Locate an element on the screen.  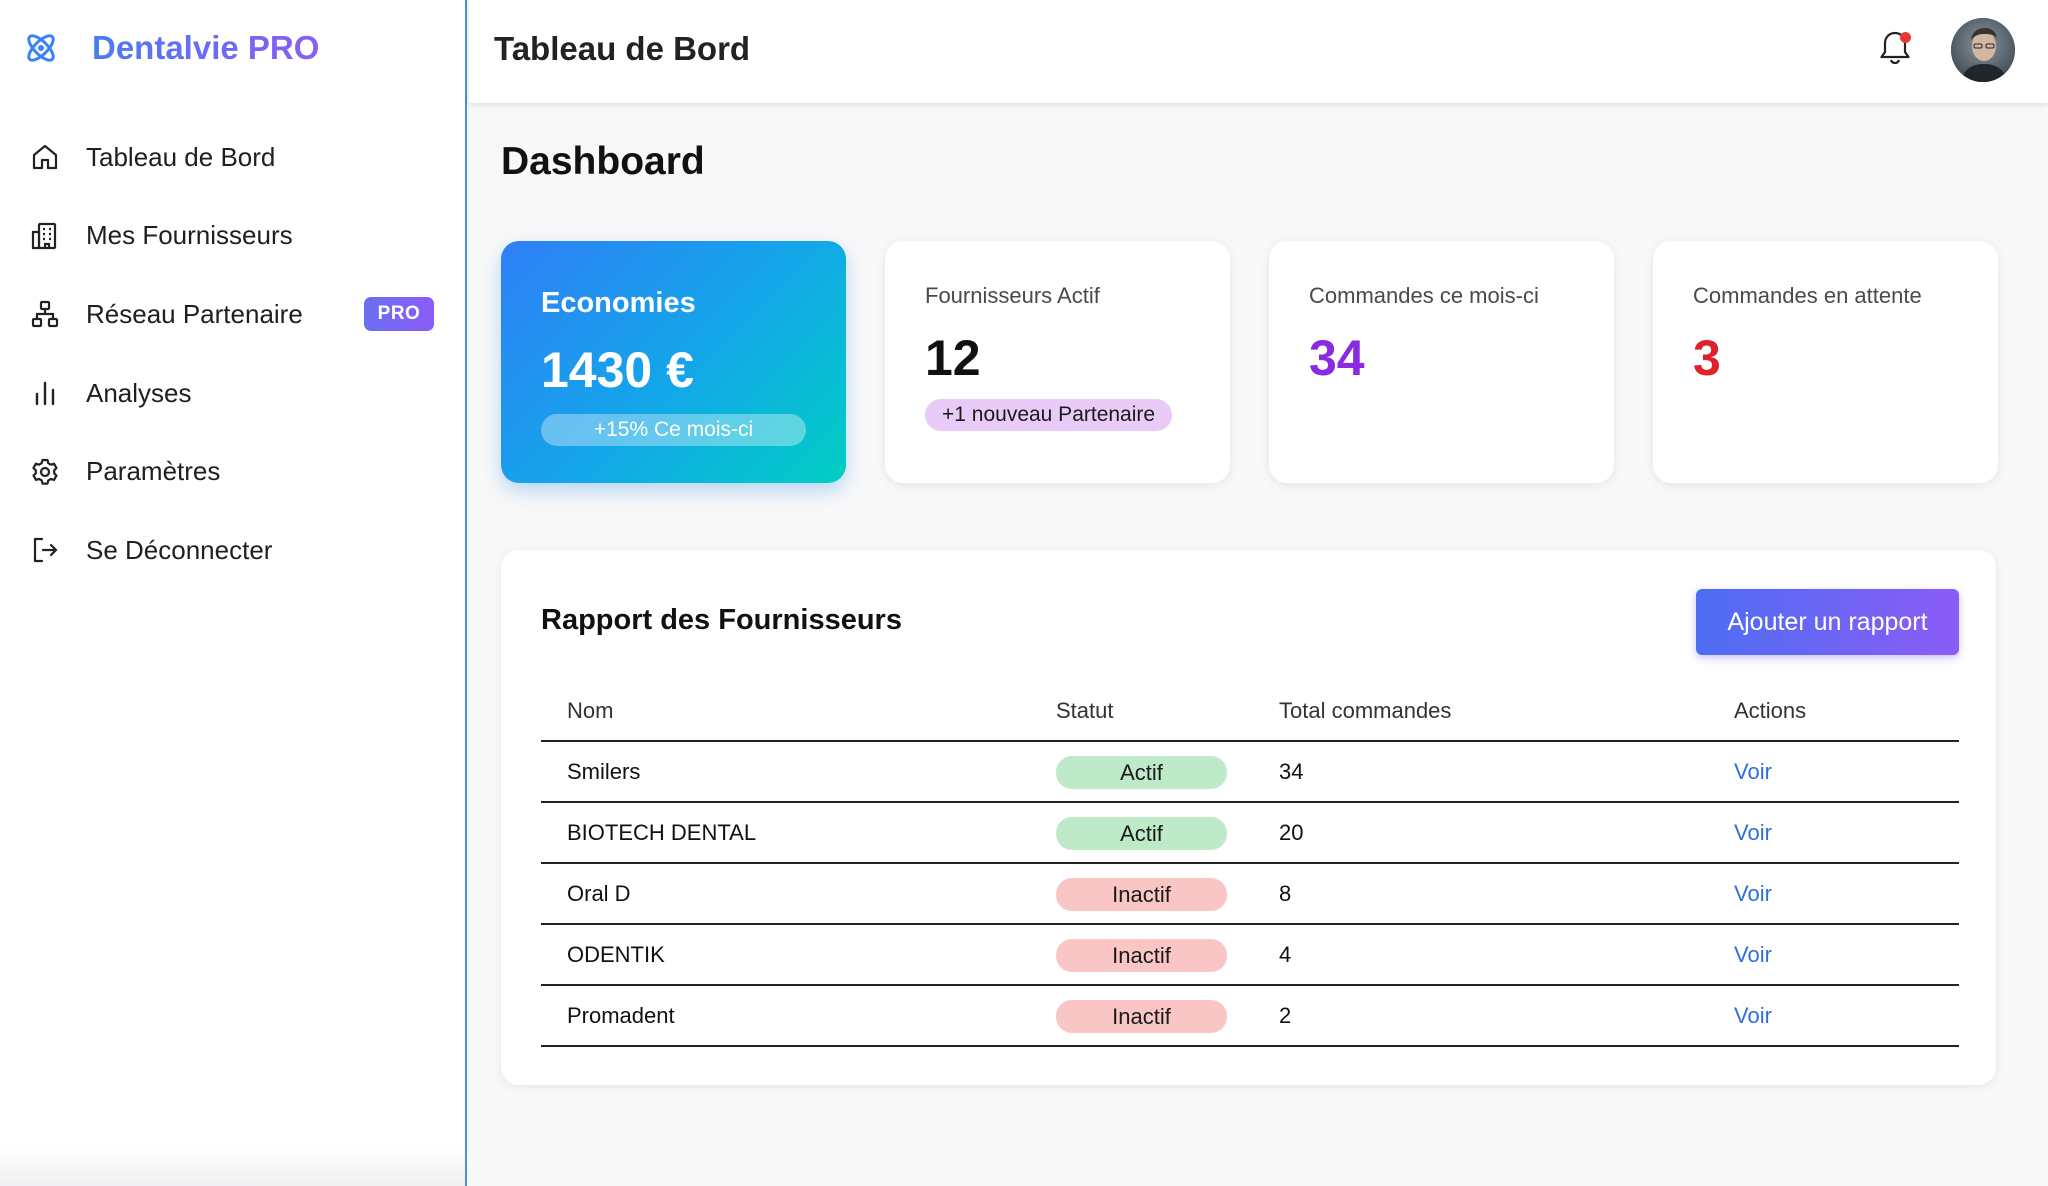
total-orders: 2 is located at coordinates (1285, 1015).